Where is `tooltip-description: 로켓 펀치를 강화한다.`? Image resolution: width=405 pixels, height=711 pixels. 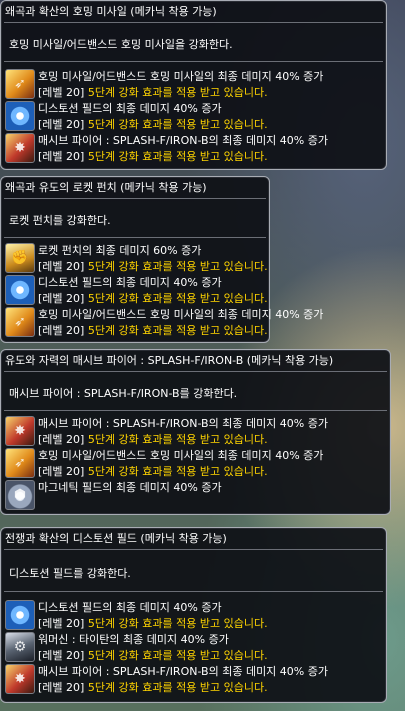
tooltip-description: 로켓 펀치를 강화한다. is located at coordinates (60, 220).